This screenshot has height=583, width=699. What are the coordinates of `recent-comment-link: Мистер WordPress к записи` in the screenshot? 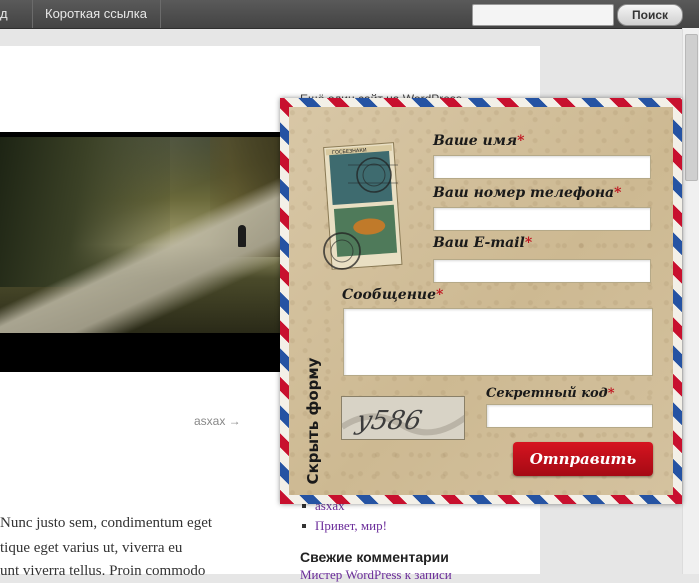 It's located at (376, 575).